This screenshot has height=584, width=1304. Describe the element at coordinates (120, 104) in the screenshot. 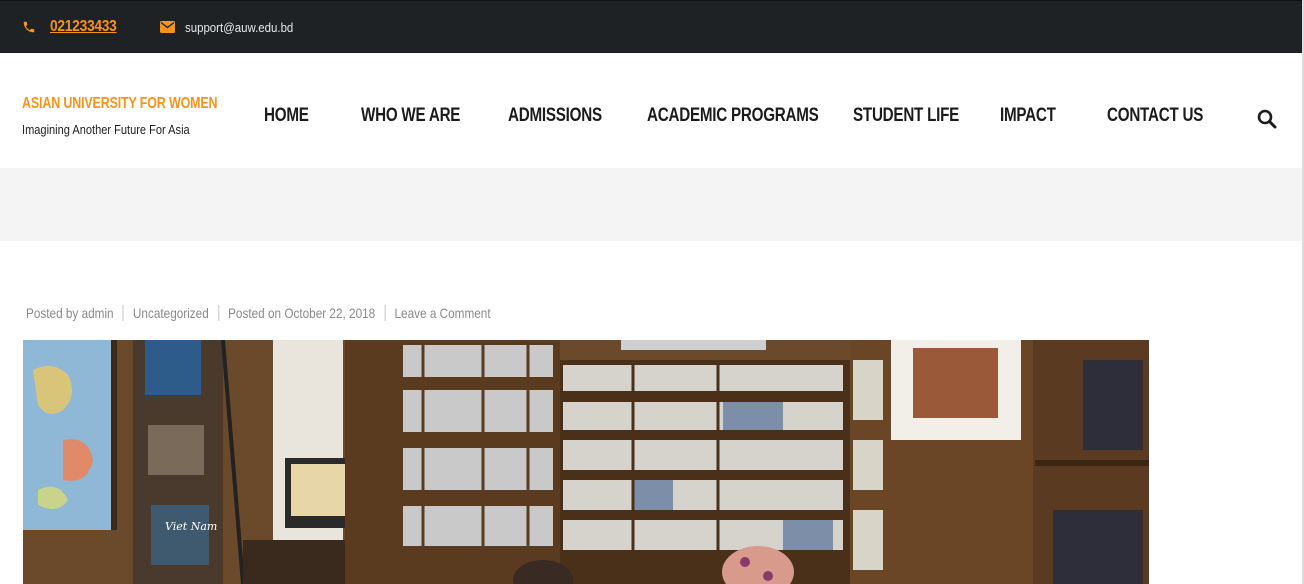

I see `site-title: ASIAN UNIVERSITY FOR WOMEN` at that location.